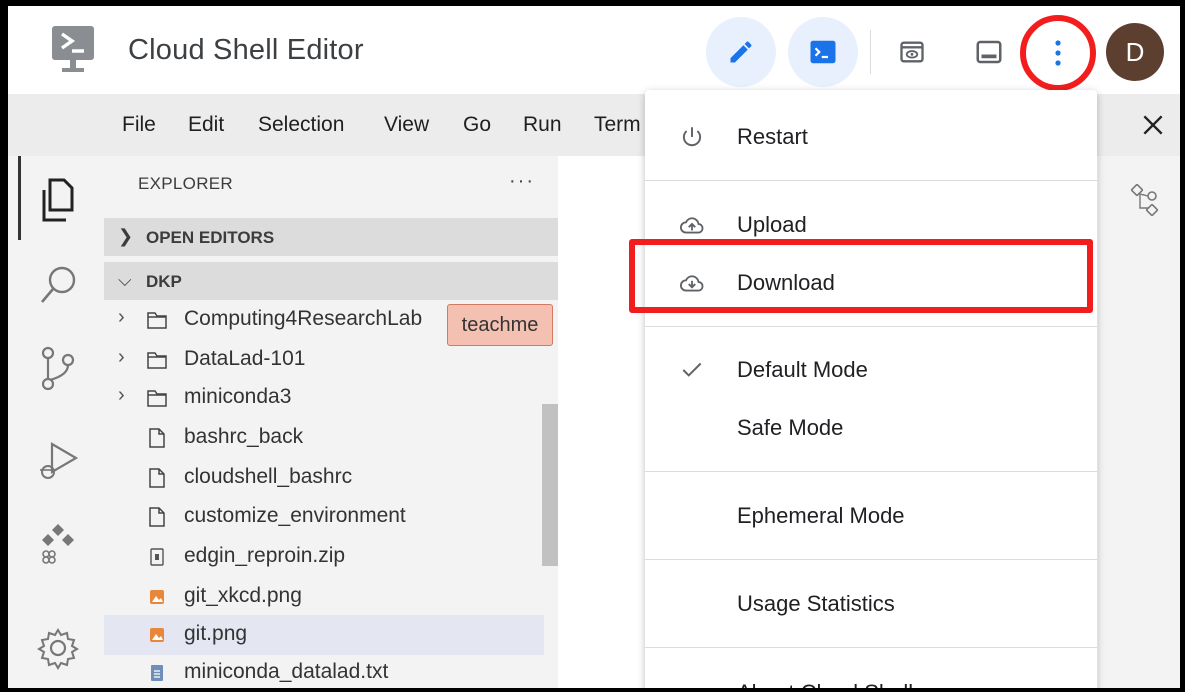 This screenshot has width=1185, height=692. Describe the element at coordinates (617, 125) in the screenshot. I see `menu-terminal: Term` at that location.